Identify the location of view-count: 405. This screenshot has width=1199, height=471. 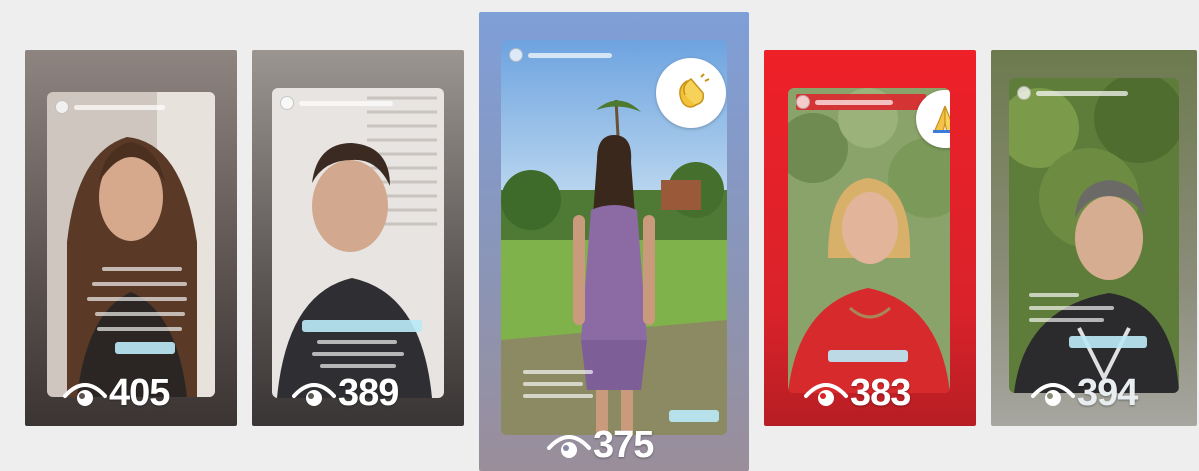
(116, 393).